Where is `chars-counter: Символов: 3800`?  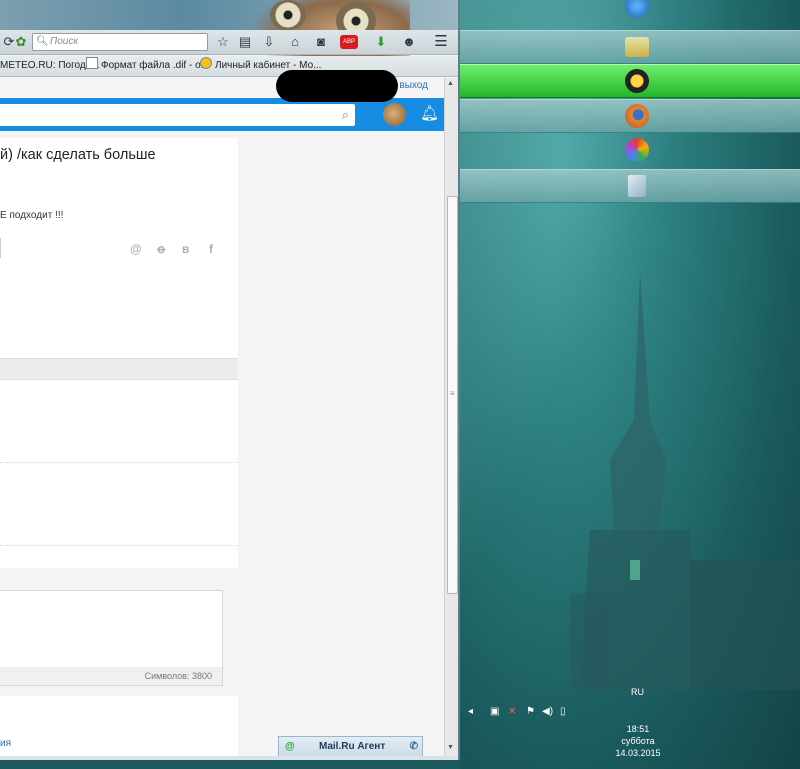 chars-counter: Символов: 3800 is located at coordinates (178, 676).